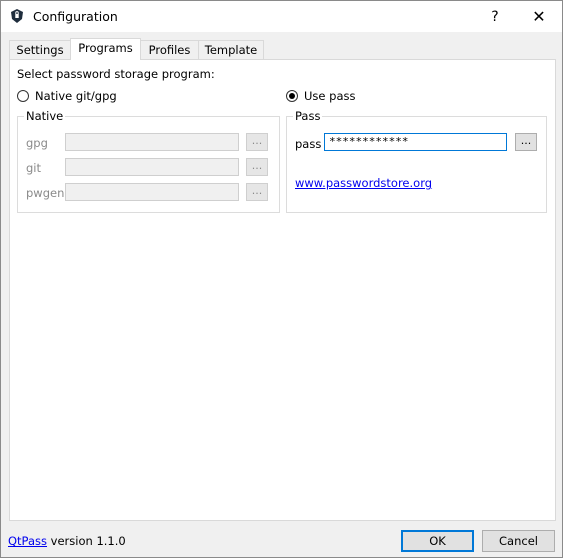 Image resolution: width=563 pixels, height=558 pixels. What do you see at coordinates (231, 49) in the screenshot?
I see `tab-template: Template` at bounding box center [231, 49].